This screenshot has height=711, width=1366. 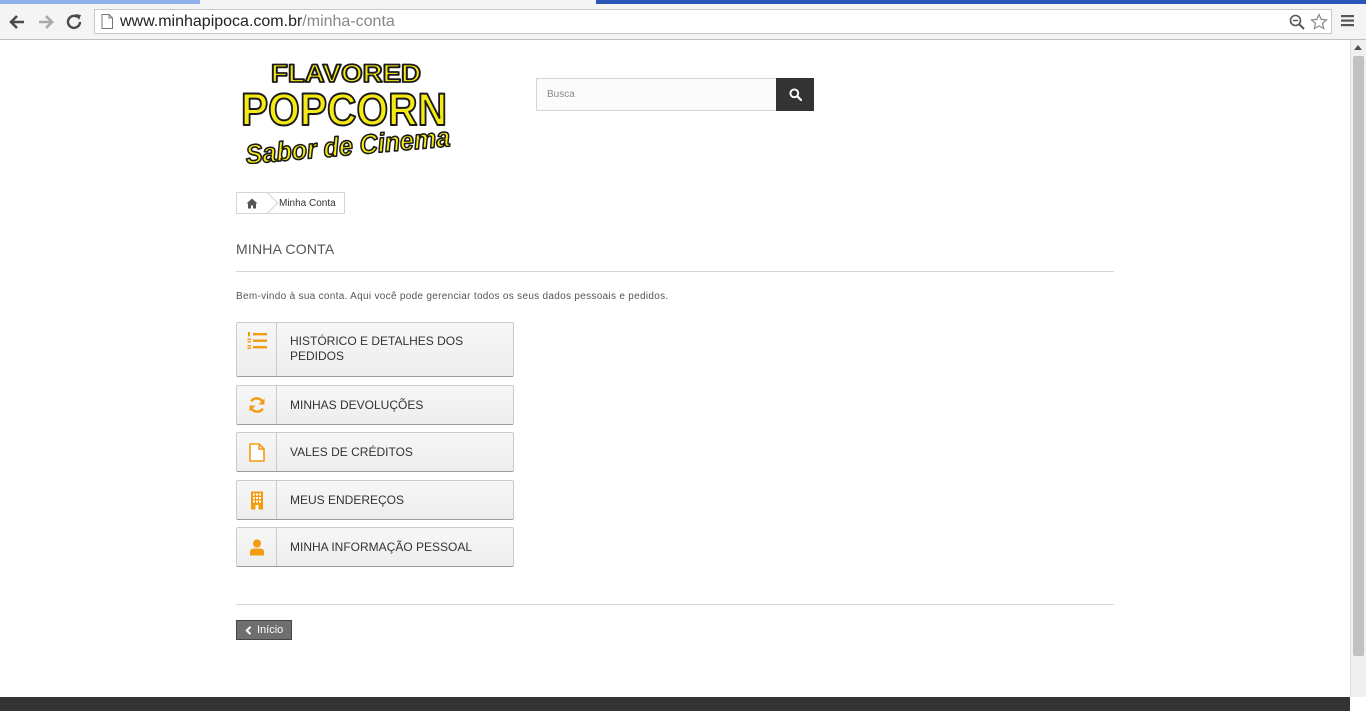 What do you see at coordinates (351, 451) in the screenshot?
I see `credit-slips-label: VALES DE CRÉDITOS` at bounding box center [351, 451].